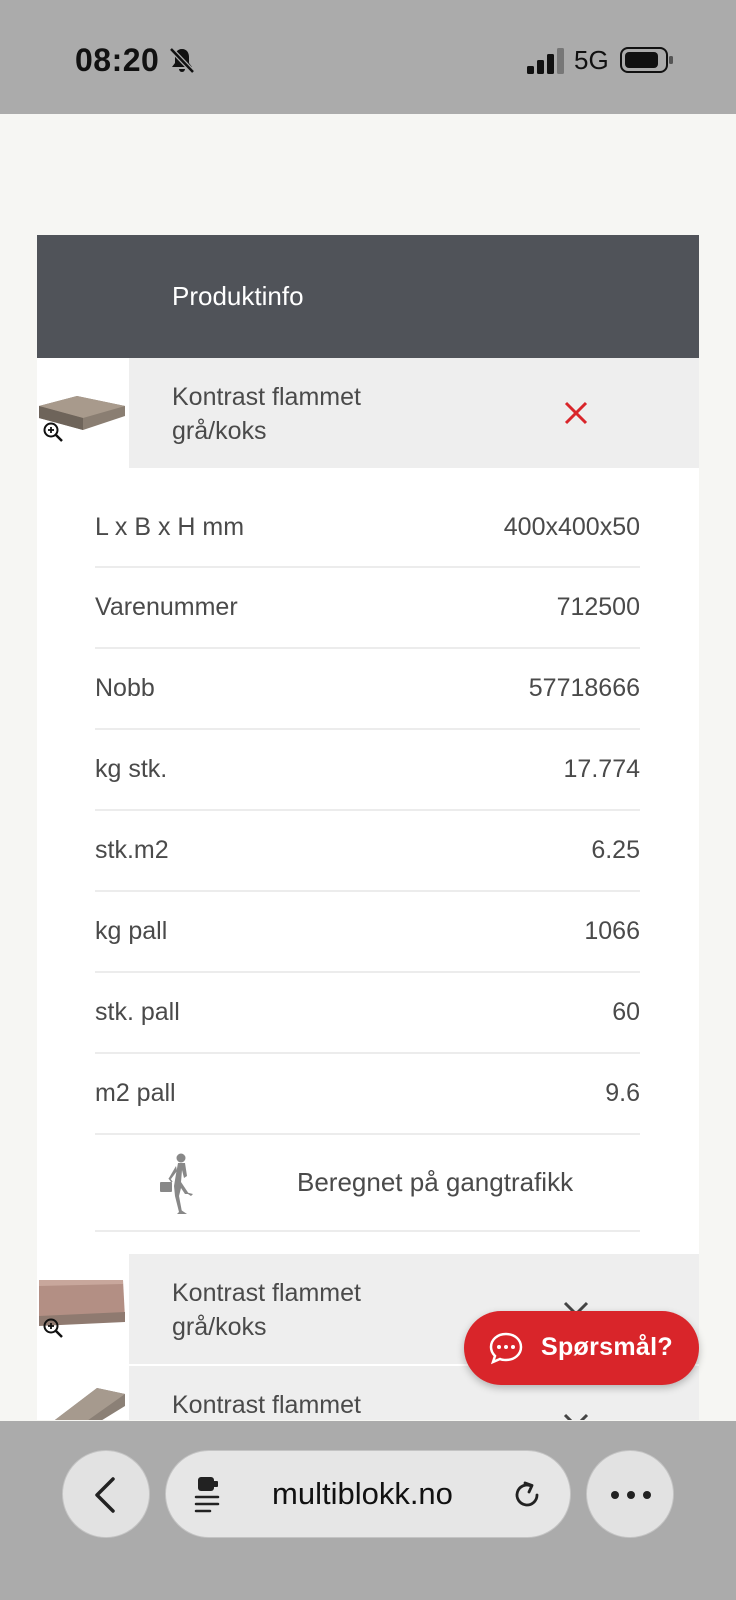 This screenshot has width=736, height=1600. I want to click on chevron-left-icon, so click(105, 1495).